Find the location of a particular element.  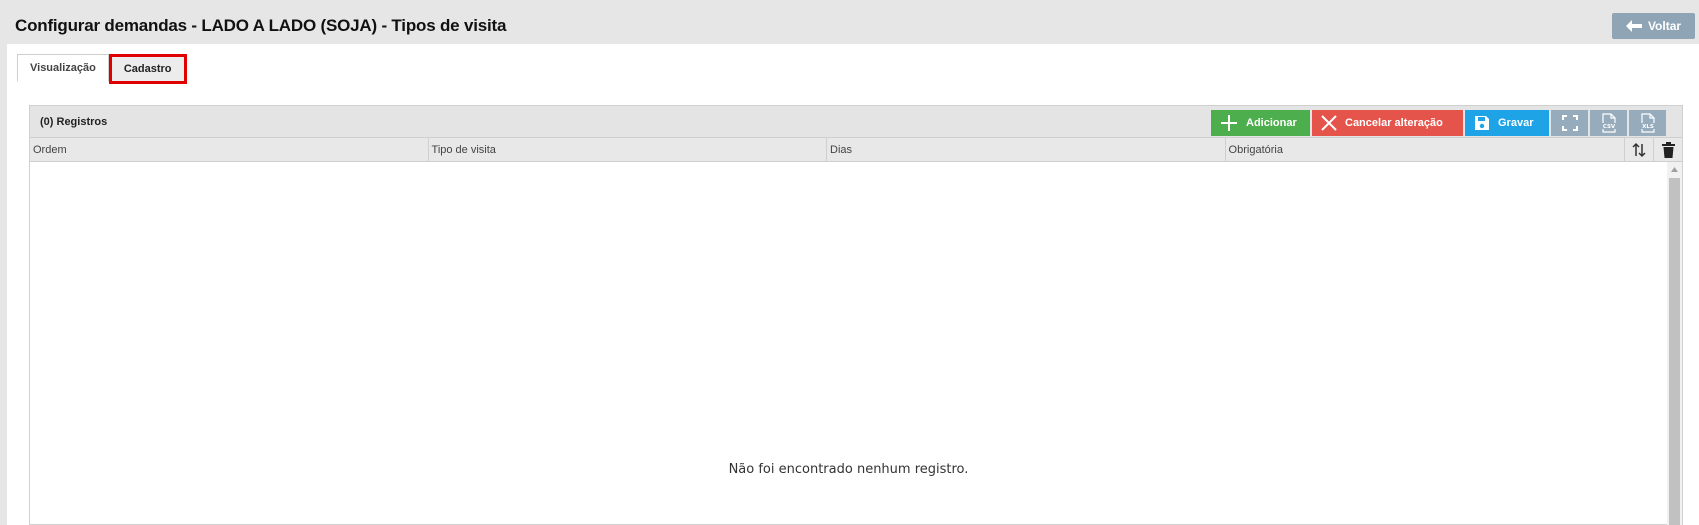

record-count: (0) Registros is located at coordinates (74, 122).